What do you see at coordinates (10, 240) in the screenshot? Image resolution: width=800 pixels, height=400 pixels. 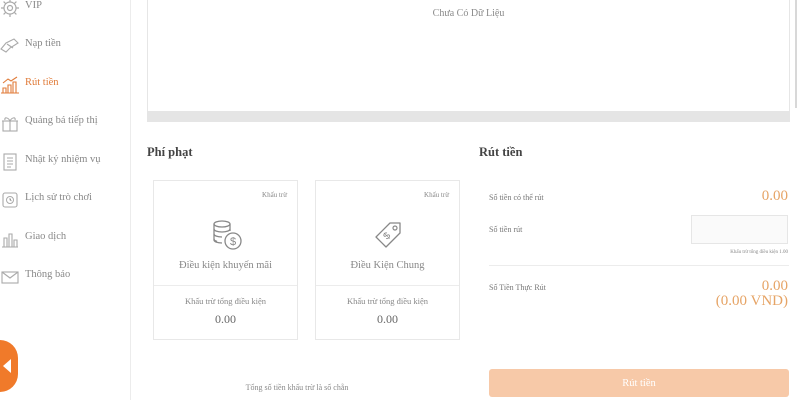 I see `transaction-icon` at bounding box center [10, 240].